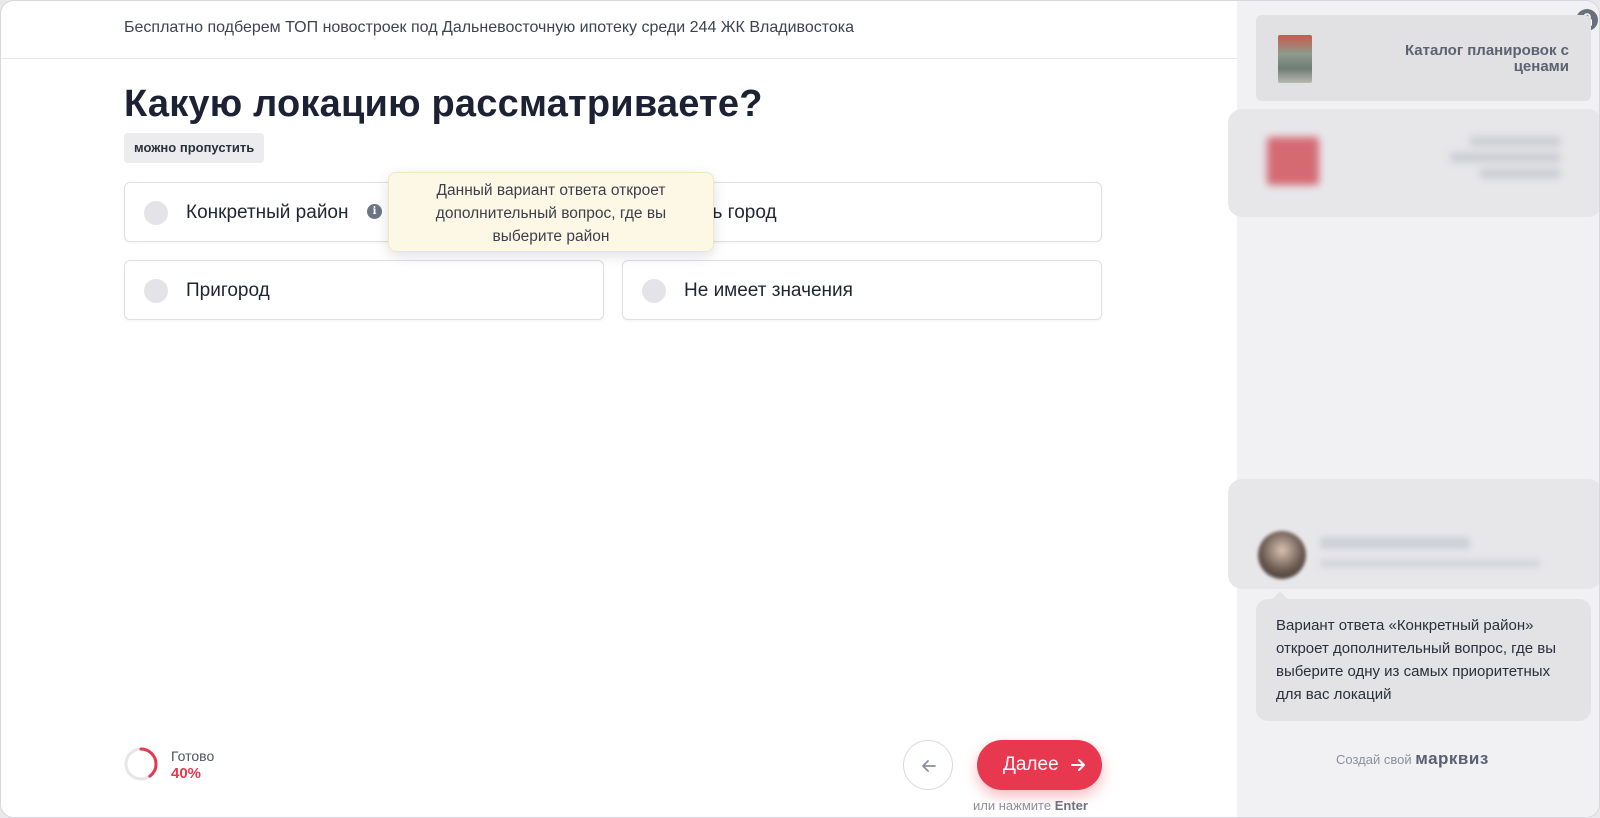  I want to click on info-icon: i, so click(374, 211).